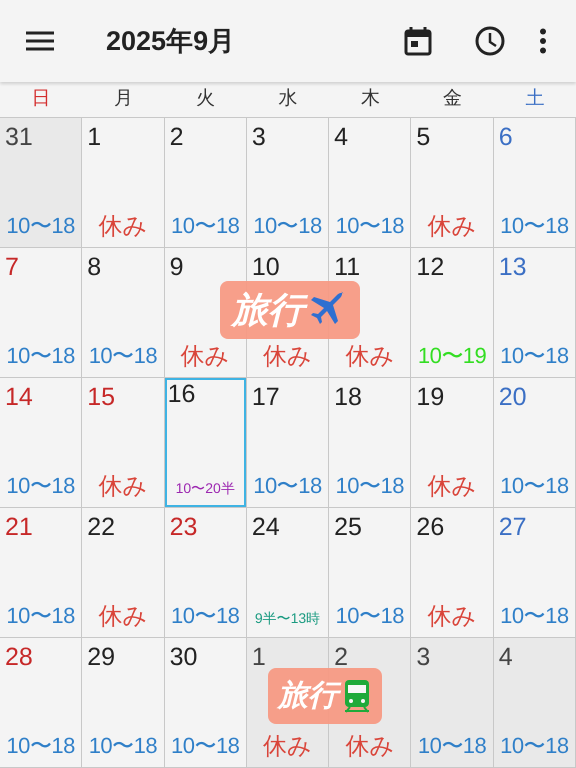 The image size is (576, 768). Describe the element at coordinates (543, 41) in the screenshot. I see `more-icon` at that location.